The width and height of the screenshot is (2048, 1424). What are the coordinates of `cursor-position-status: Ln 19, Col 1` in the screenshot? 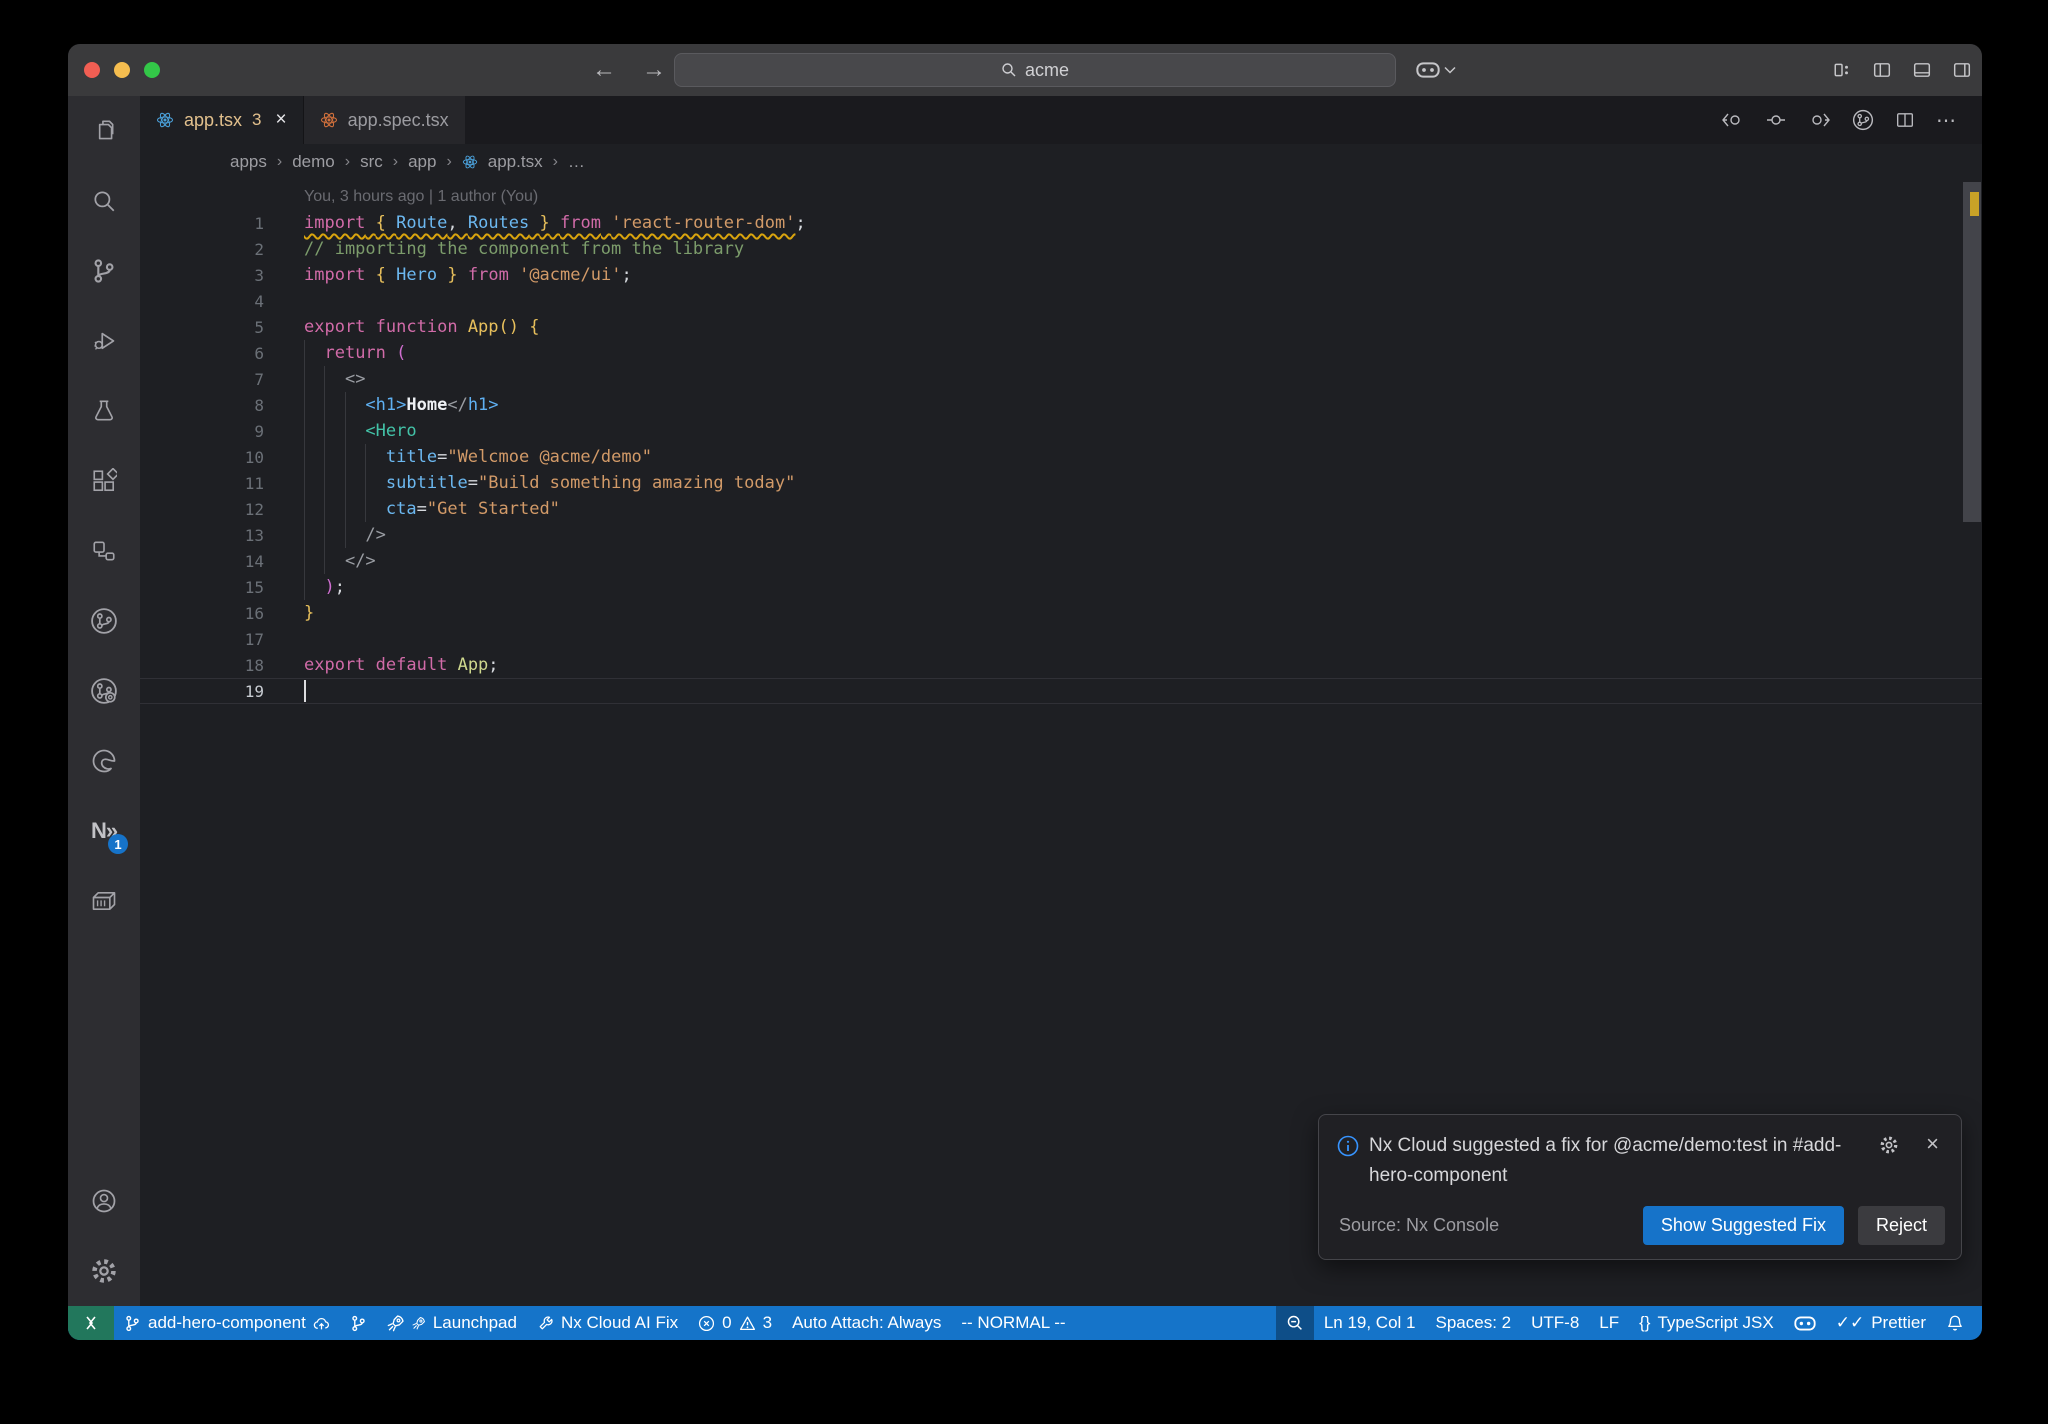 It's located at (1370, 1323).